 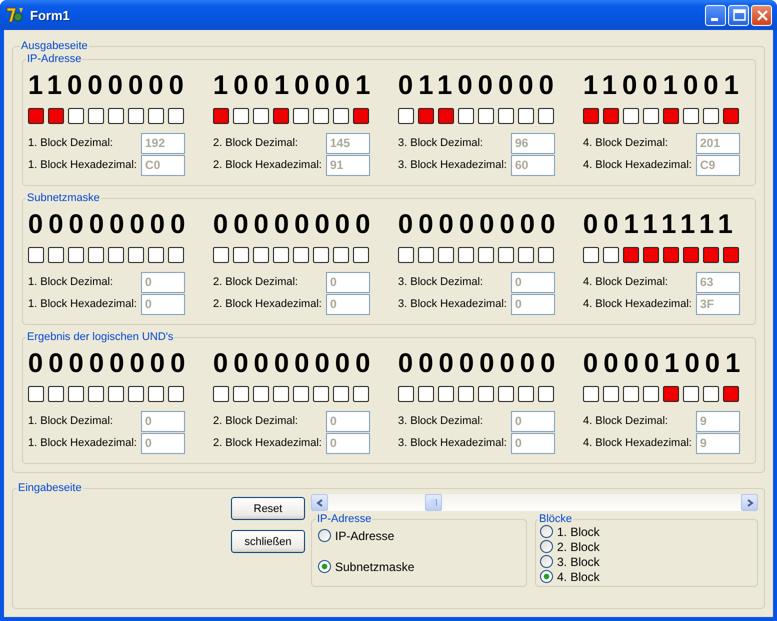 What do you see at coordinates (570, 561) in the screenshot?
I see `radio-button: 3. Block` at bounding box center [570, 561].